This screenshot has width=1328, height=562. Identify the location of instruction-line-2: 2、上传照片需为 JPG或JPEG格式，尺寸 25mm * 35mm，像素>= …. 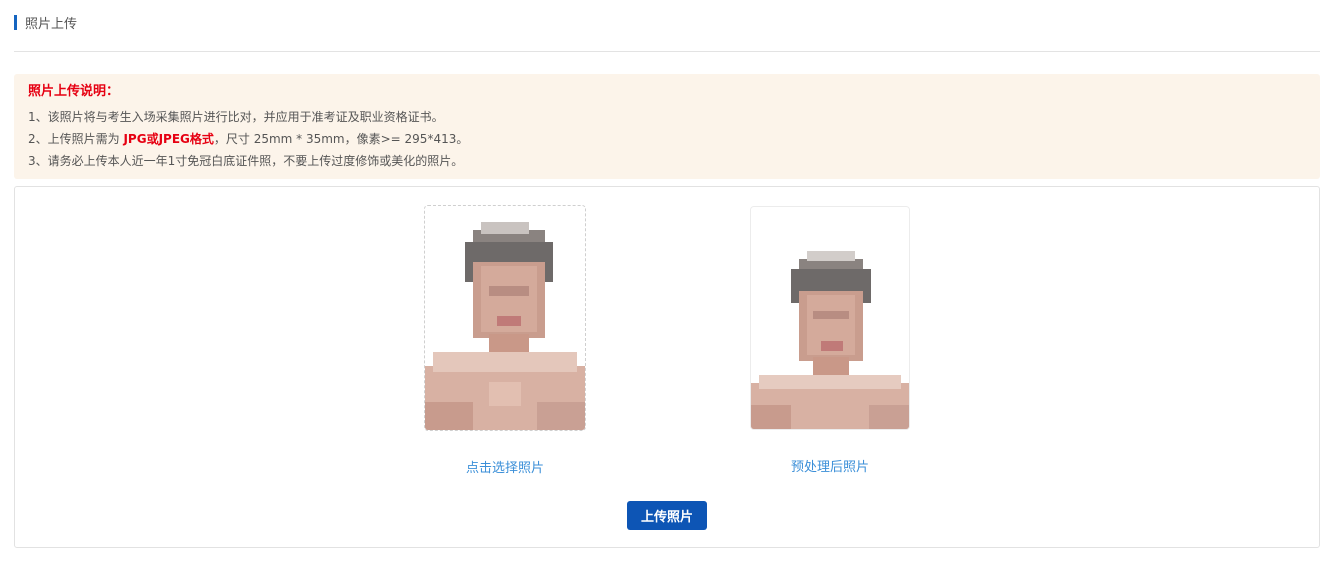
(667, 139).